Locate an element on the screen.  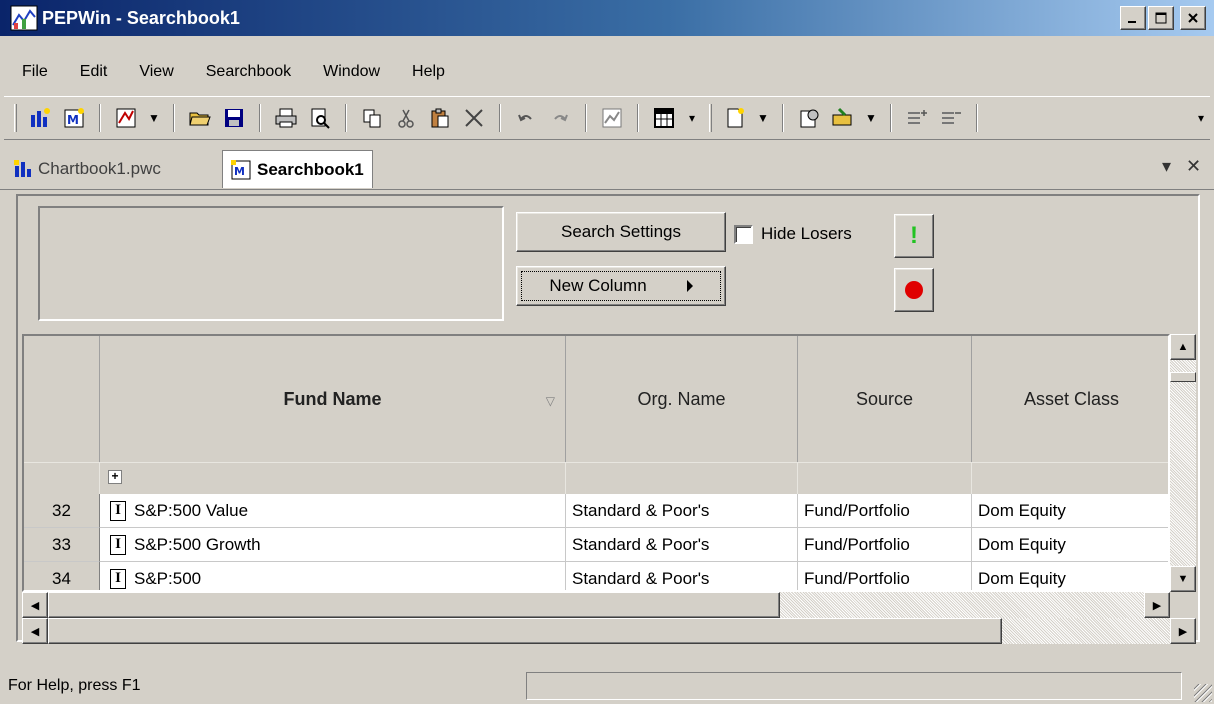
print-preview-icon is located at coordinates (320, 118).